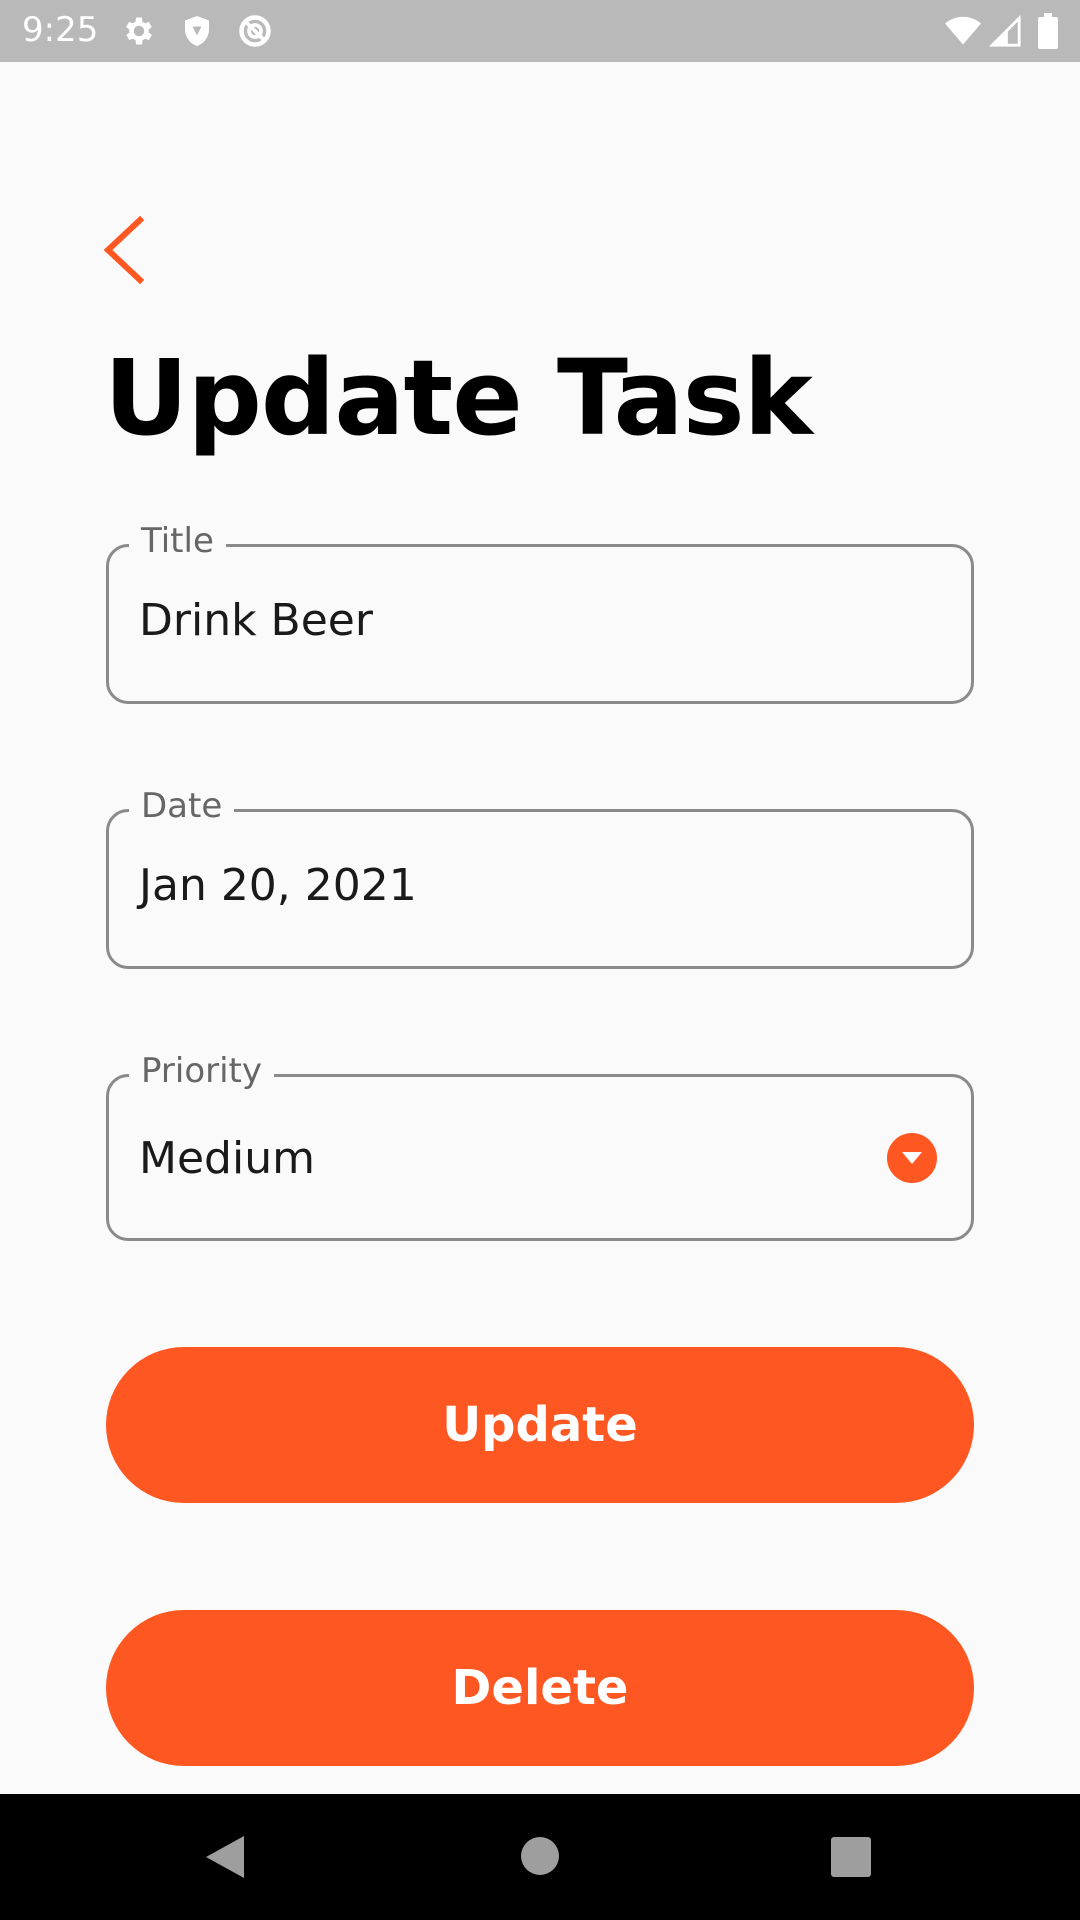 The width and height of the screenshot is (1080, 1920). I want to click on date-field-value: Jan 20, 2021, so click(278, 886).